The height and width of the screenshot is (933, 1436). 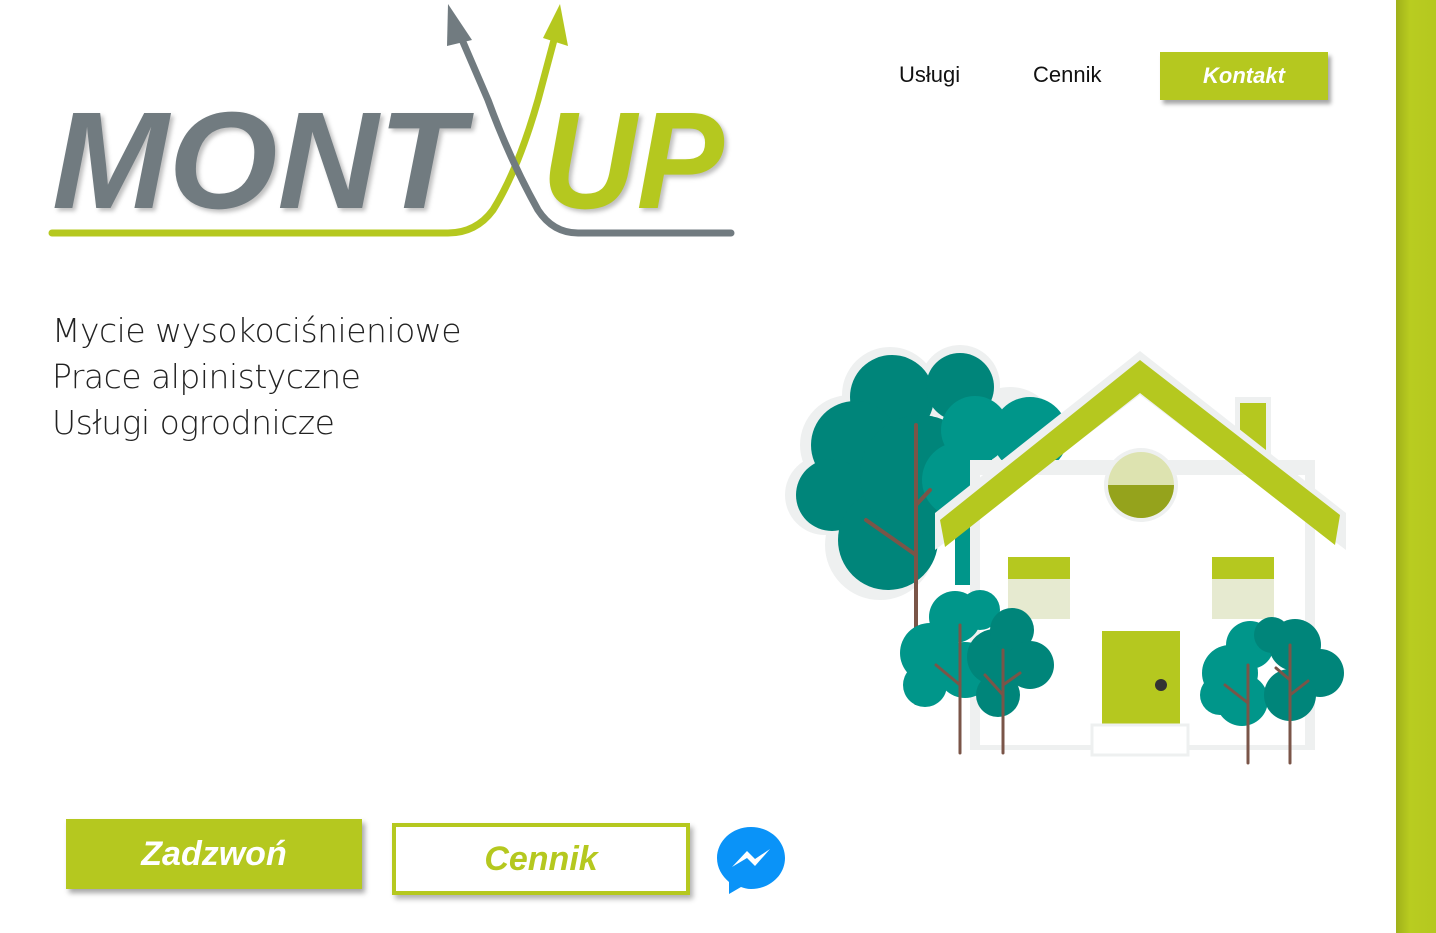 What do you see at coordinates (929, 75) in the screenshot?
I see `nav-link-services: Usługi` at bounding box center [929, 75].